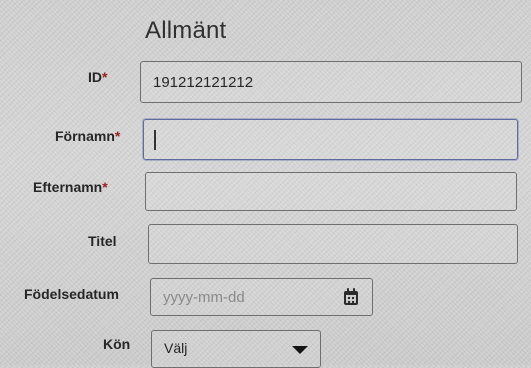 Image resolution: width=531 pixels, height=368 pixels. I want to click on fornamn-field, so click(330, 139).